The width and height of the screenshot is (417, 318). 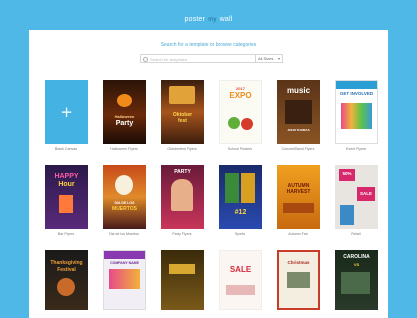 I want to click on template-tile-school: 2017 EXPO, so click(x=240, y=112).